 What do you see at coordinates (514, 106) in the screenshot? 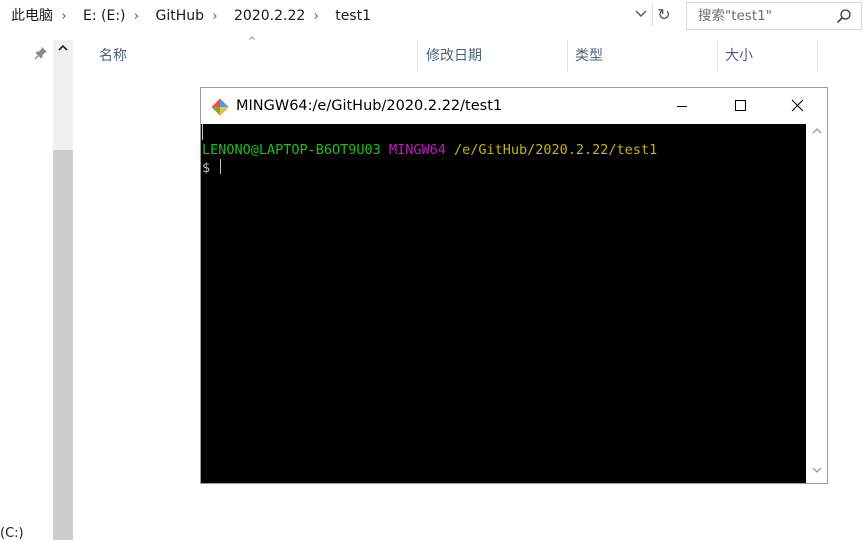
I see `title-bar: MINGW64:/e/GitHub/2020.2.22/test1` at bounding box center [514, 106].